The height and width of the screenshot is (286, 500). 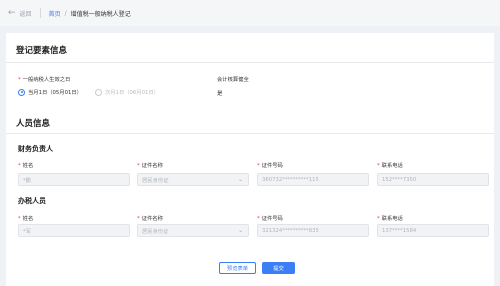 What do you see at coordinates (42, 51) in the screenshot?
I see `registration-title: 登记要素信息` at bounding box center [42, 51].